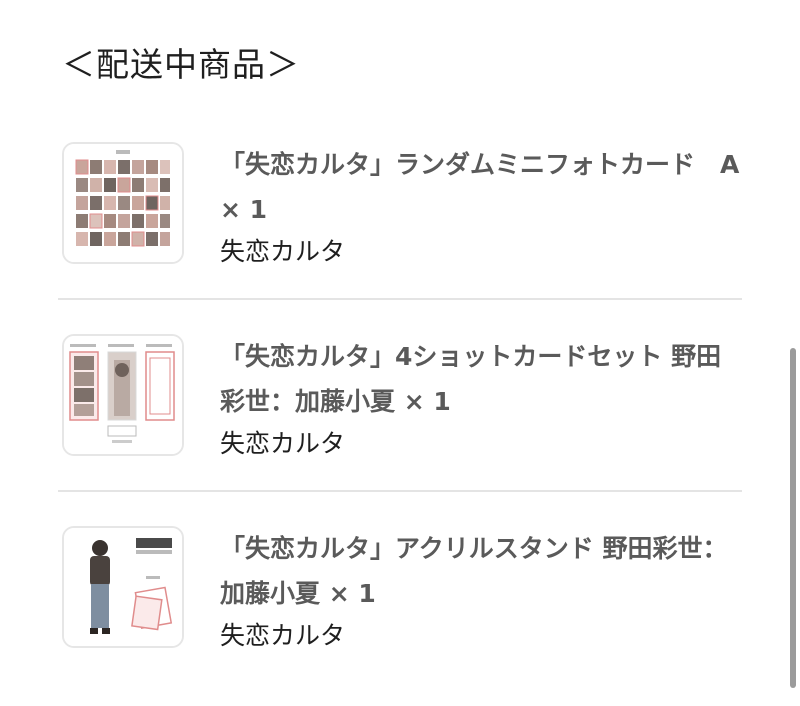  What do you see at coordinates (123, 203) in the screenshot?
I see `photo-card-grid-icon` at bounding box center [123, 203].